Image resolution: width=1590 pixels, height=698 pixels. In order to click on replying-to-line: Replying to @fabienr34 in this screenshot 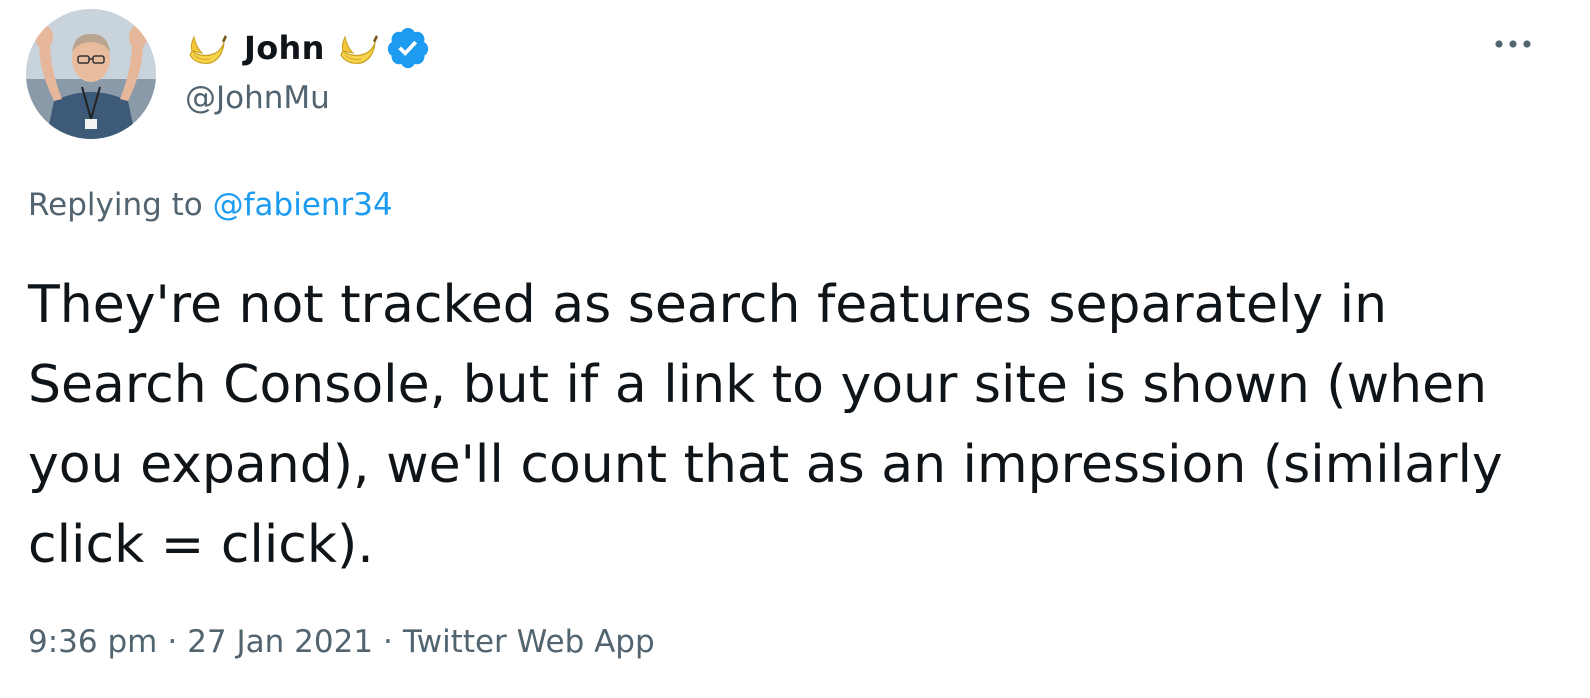, I will do `click(210, 205)`.